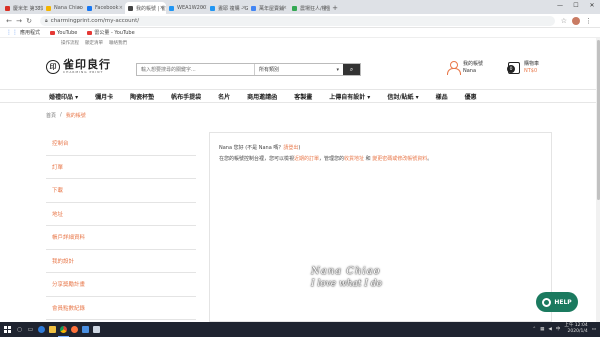  What do you see at coordinates (121, 144) in the screenshot?
I see `account-menu-item: 控制台` at bounding box center [121, 144].